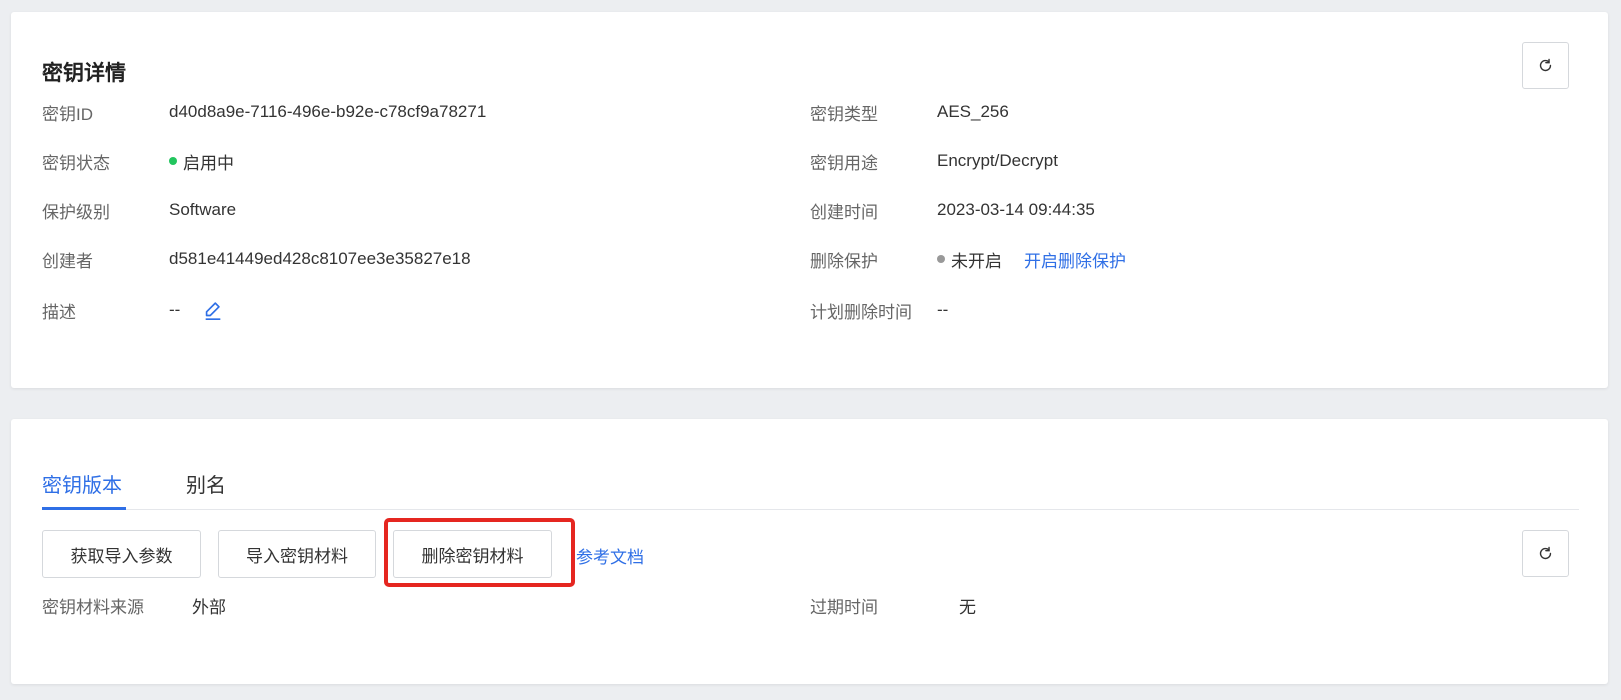 The image size is (1621, 700). What do you see at coordinates (861, 312) in the screenshot?
I see `scheduled-delete-label: 计划删除时间` at bounding box center [861, 312].